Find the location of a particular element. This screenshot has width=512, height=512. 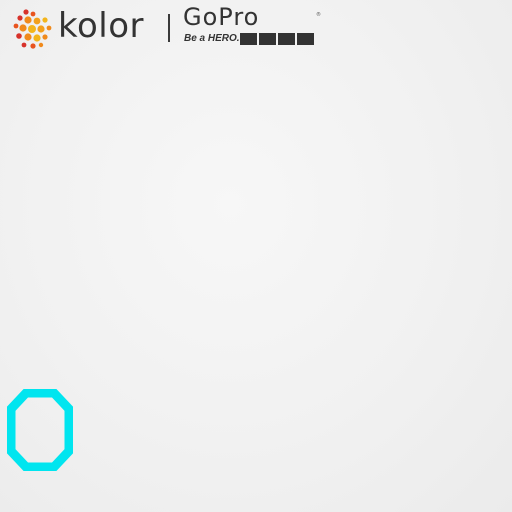

gopro-hero-squares is located at coordinates (280, 39).